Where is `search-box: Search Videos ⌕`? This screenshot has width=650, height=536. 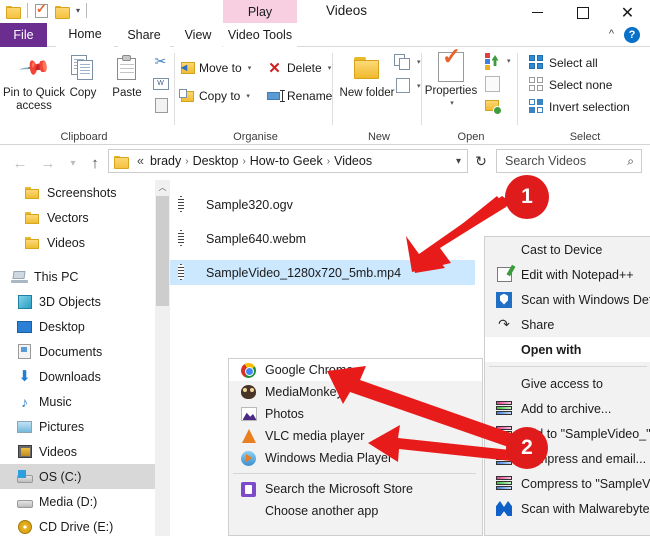
search-box: Search Videos ⌕ is located at coordinates (569, 161).